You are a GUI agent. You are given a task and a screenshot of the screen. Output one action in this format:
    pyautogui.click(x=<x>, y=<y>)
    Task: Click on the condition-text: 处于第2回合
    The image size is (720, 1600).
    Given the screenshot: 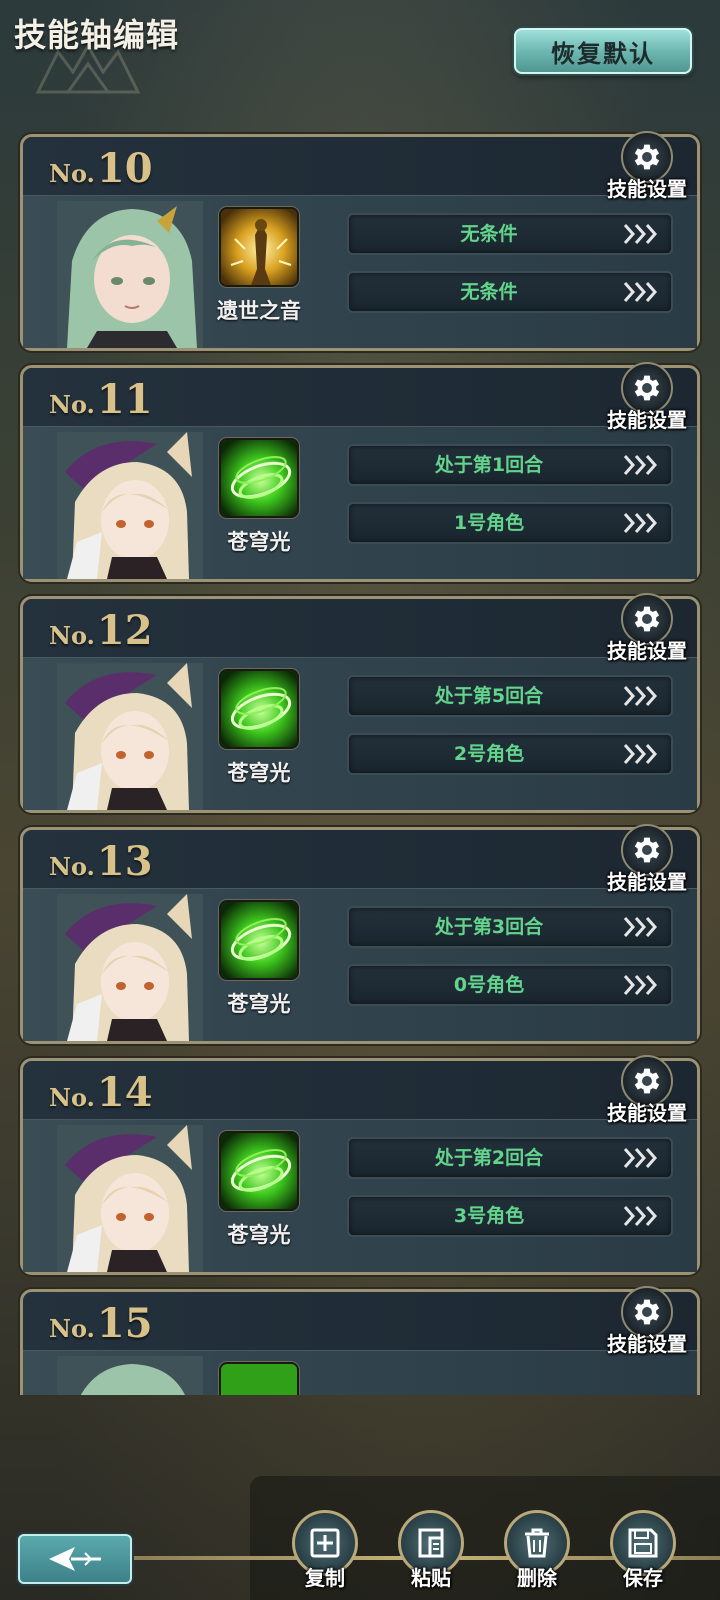 What is the action you would take?
    pyautogui.click(x=489, y=1158)
    